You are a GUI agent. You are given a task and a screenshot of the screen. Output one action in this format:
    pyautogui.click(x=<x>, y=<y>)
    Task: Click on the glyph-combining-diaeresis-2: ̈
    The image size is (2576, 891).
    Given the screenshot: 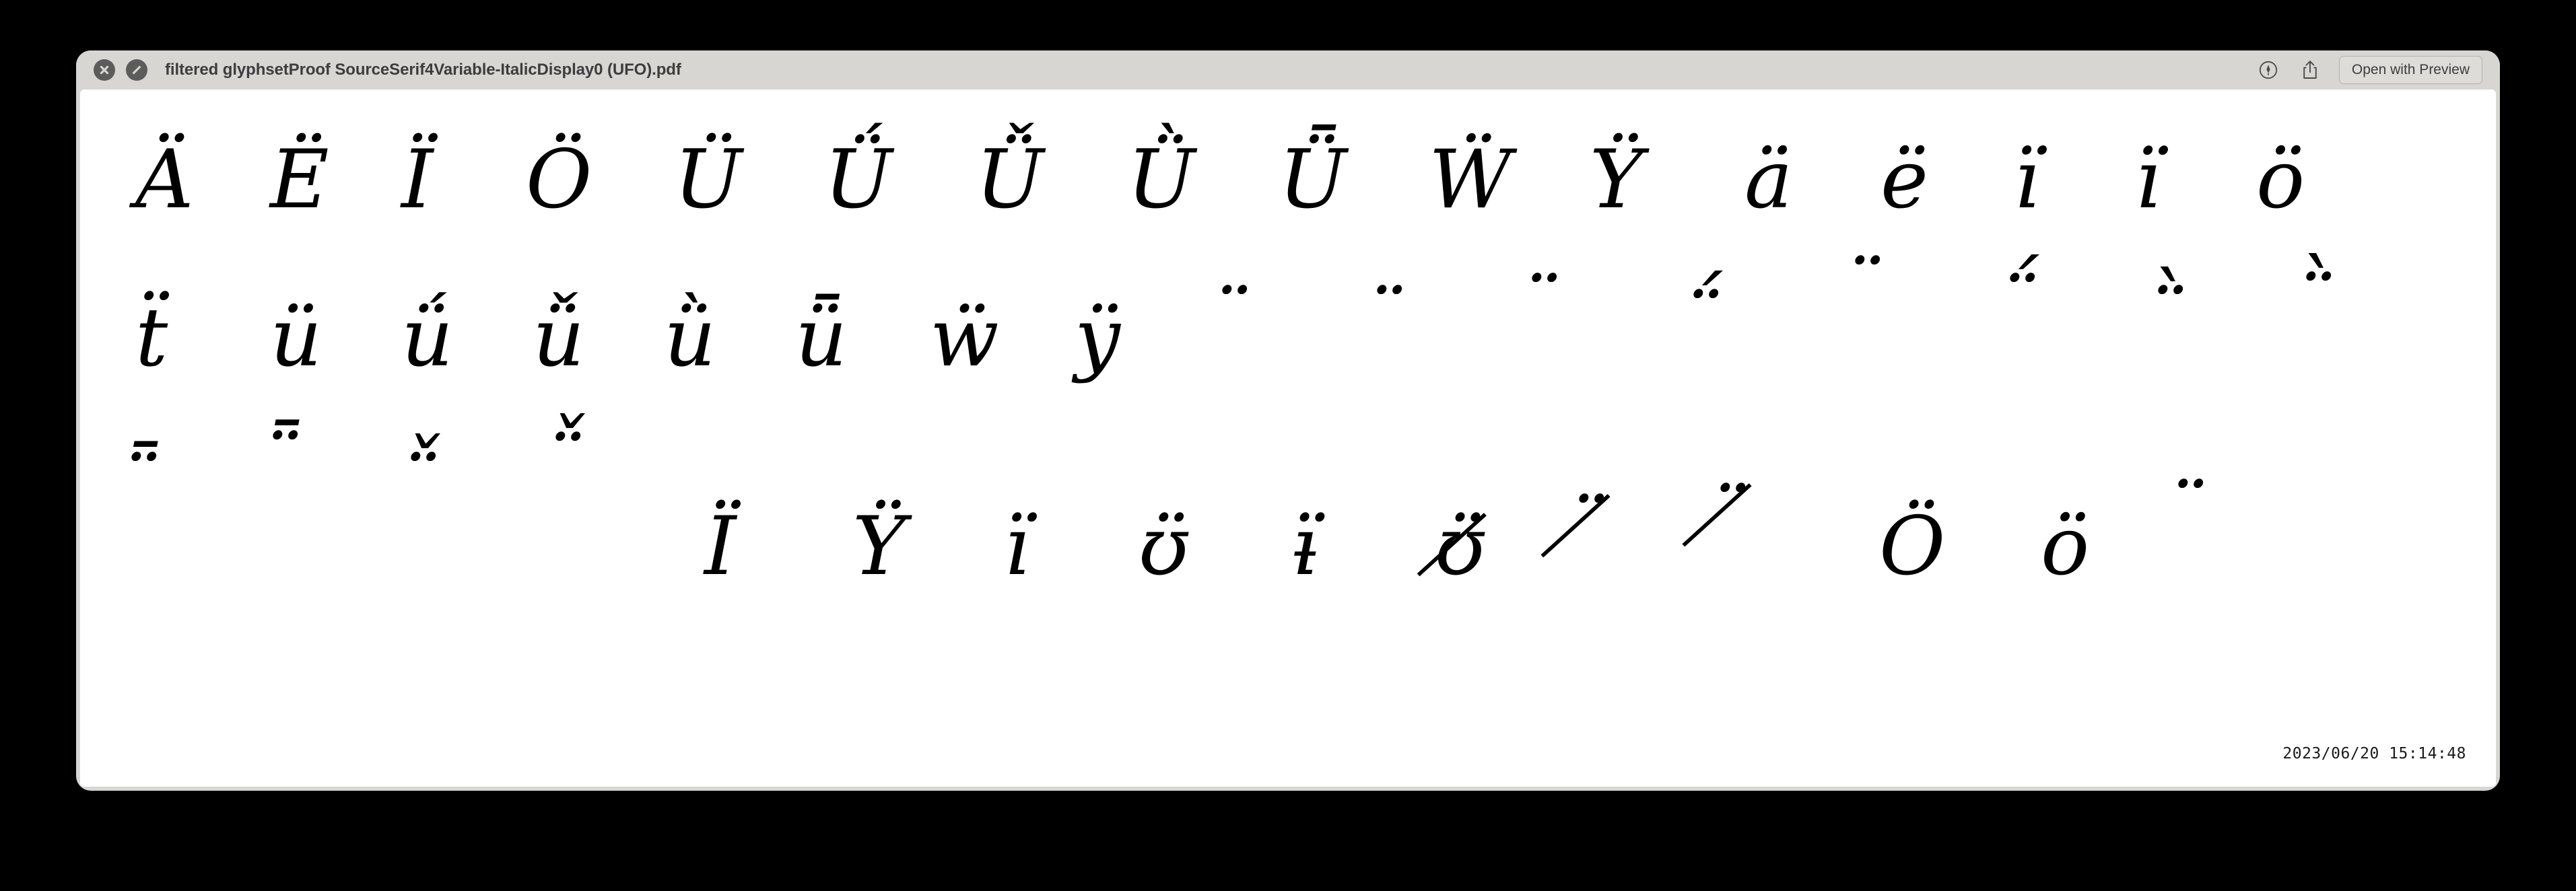 What is the action you would take?
    pyautogui.click(x=1394, y=319)
    